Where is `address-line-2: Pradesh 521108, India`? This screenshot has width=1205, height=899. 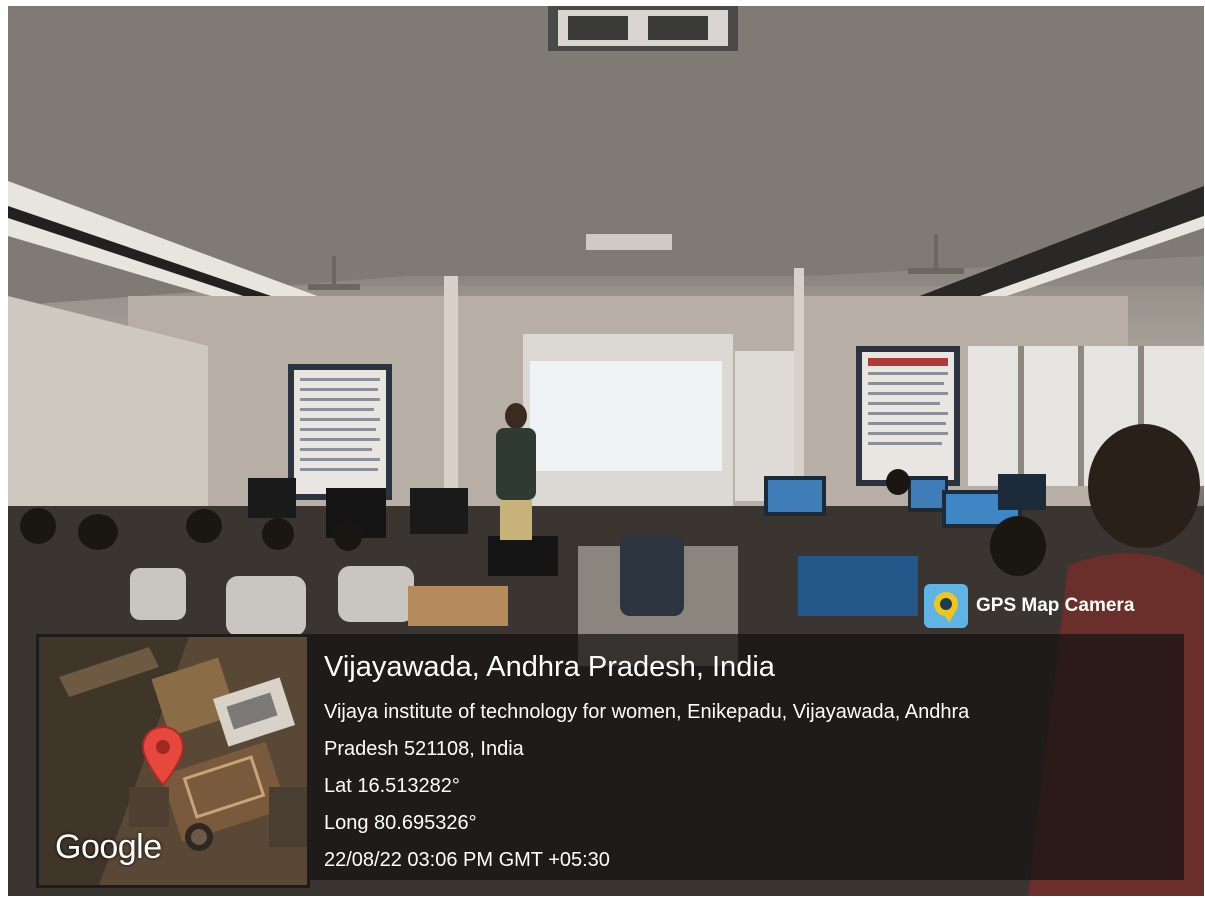 address-line-2: Pradesh 521108, India is located at coordinates (424, 749).